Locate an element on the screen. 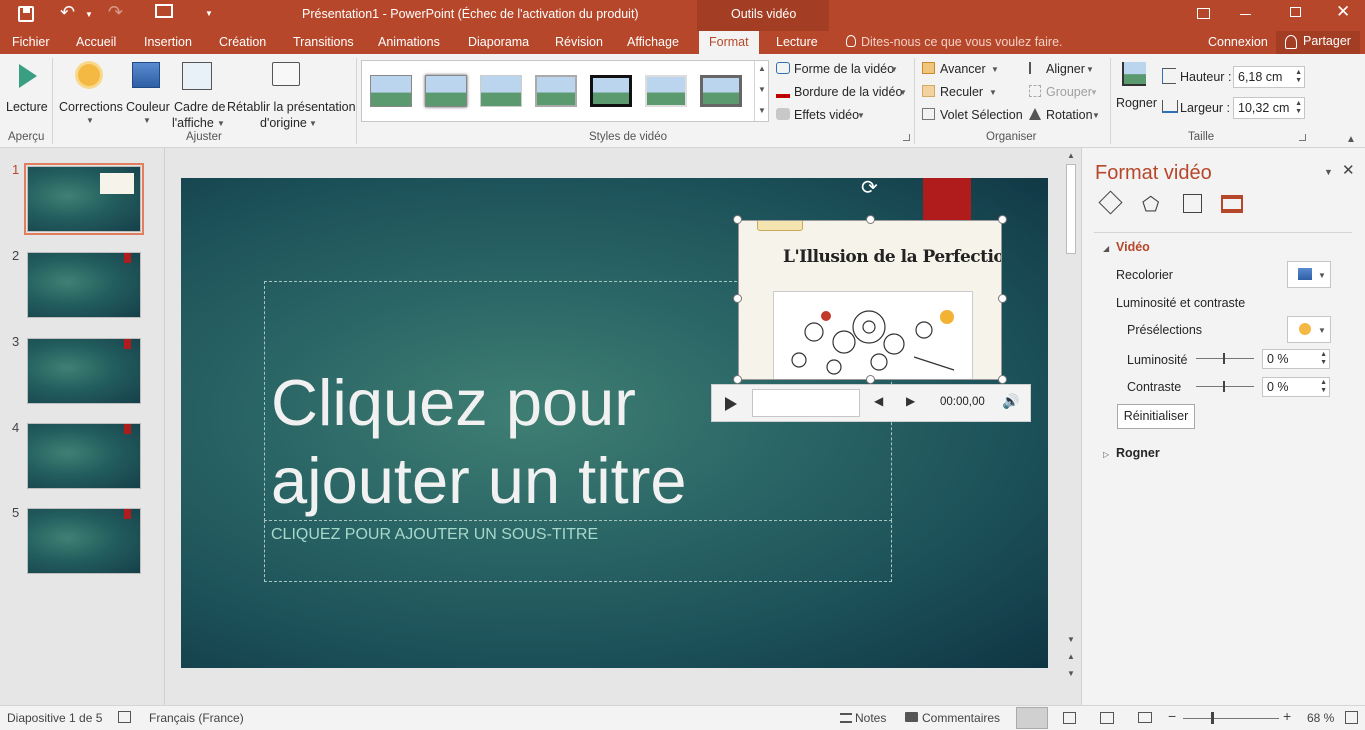 The height and width of the screenshot is (730, 1365). slide-sorter-icon is located at coordinates (1069, 718).